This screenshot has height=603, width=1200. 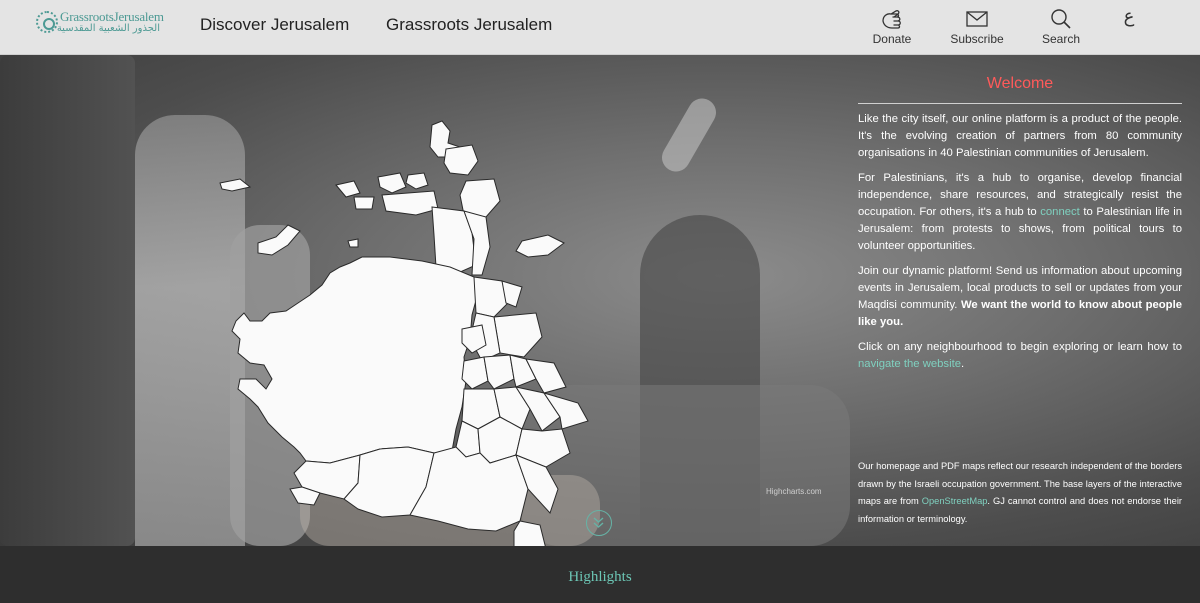 I want to click on search-icon, so click(x=1061, y=19).